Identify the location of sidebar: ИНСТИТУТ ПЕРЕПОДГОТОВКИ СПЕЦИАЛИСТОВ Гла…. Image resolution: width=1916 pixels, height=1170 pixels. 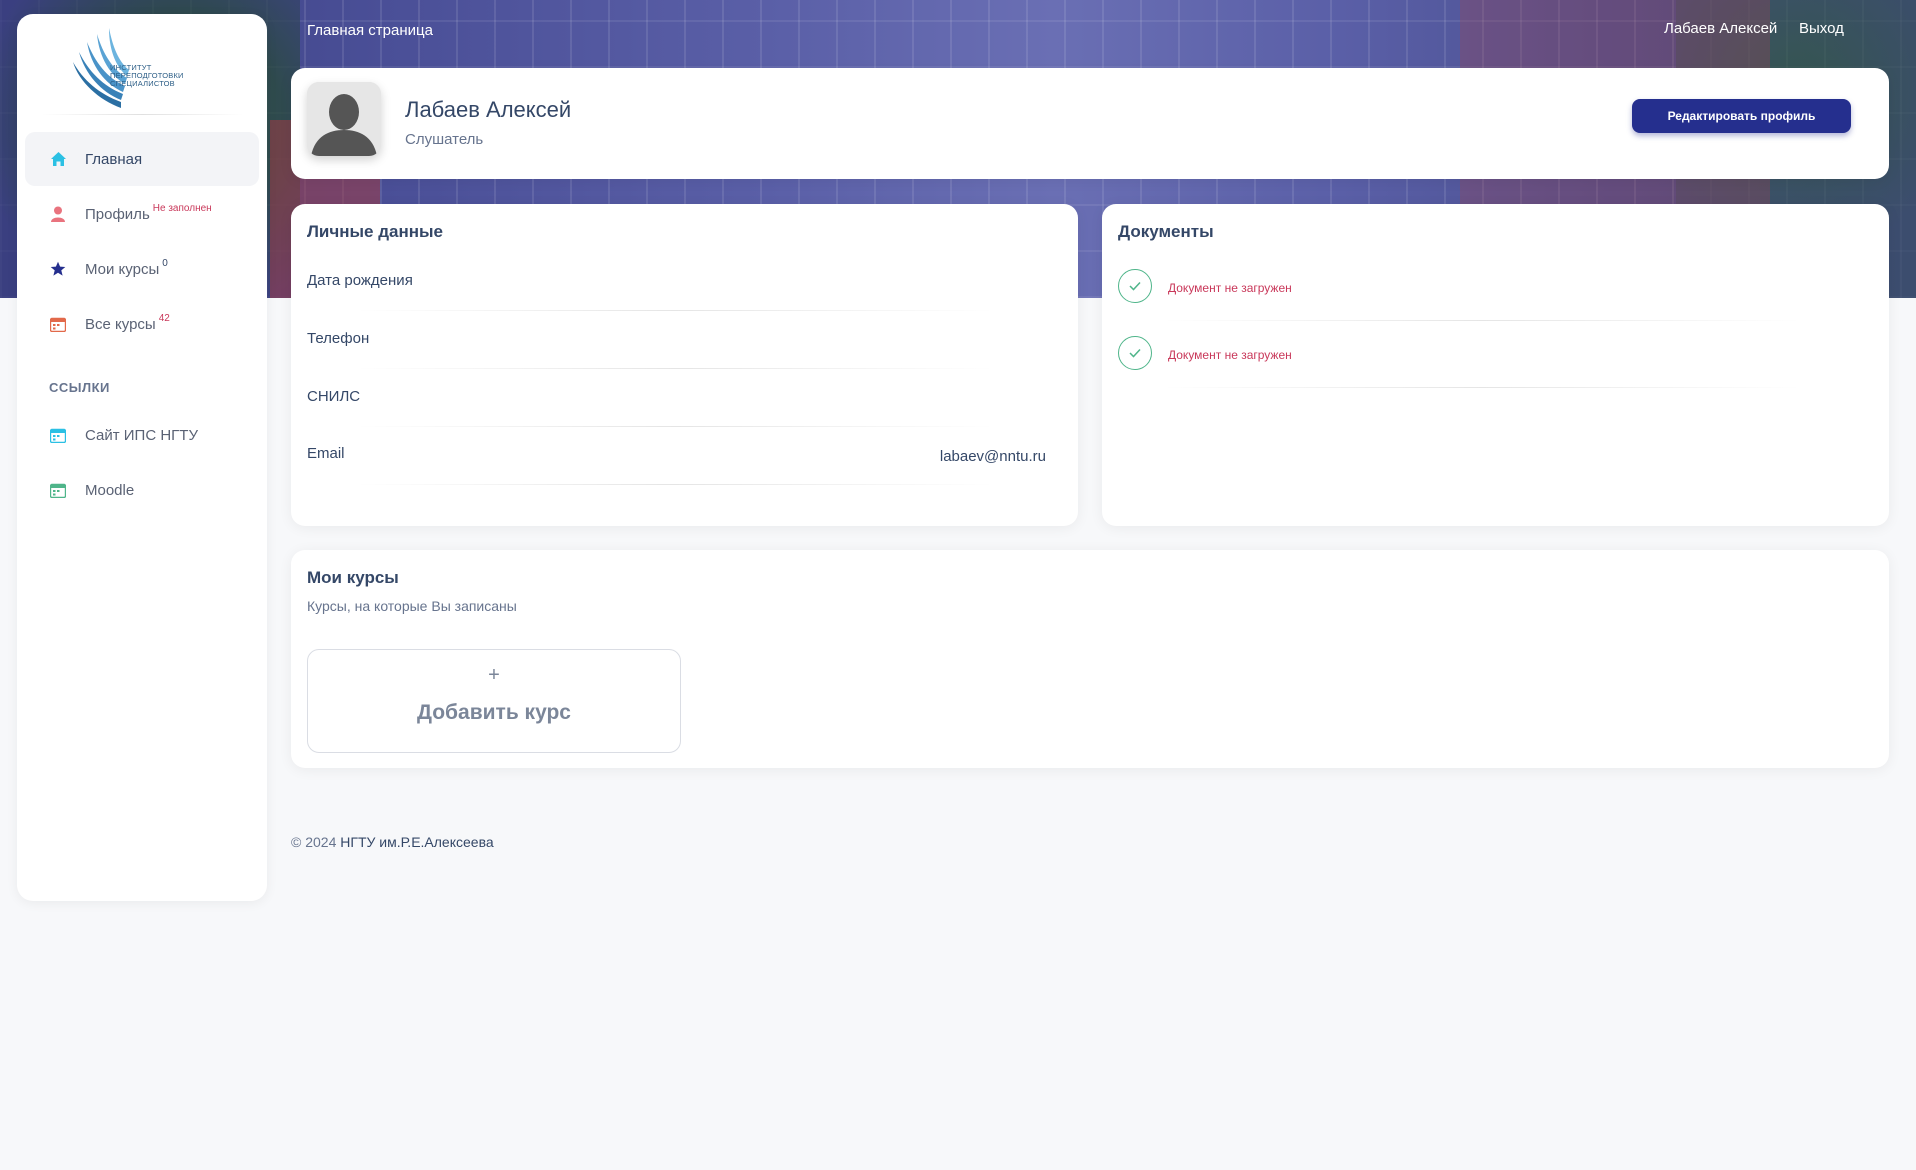
(142, 457).